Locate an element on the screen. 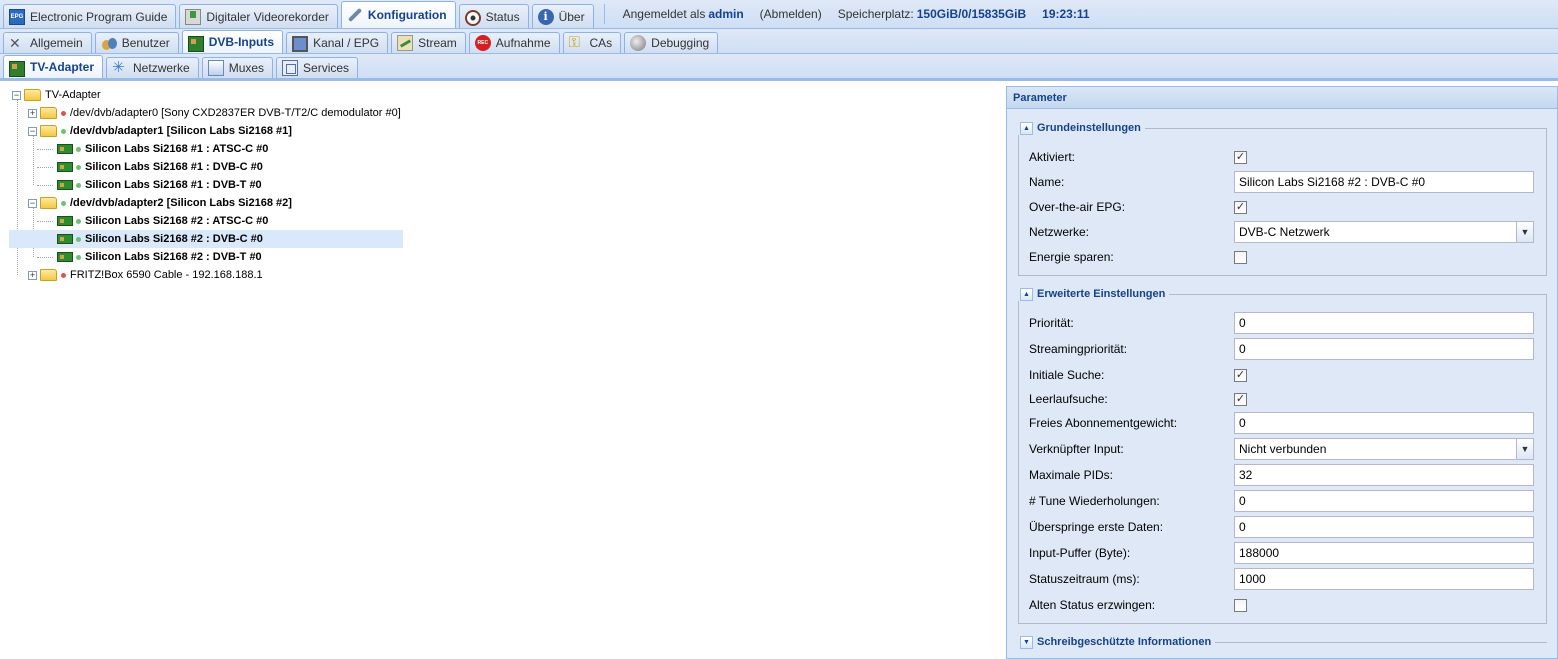 Image resolution: width=1558 pixels, height=659 pixels. field-label: Streamingpriorität: is located at coordinates (1078, 349).